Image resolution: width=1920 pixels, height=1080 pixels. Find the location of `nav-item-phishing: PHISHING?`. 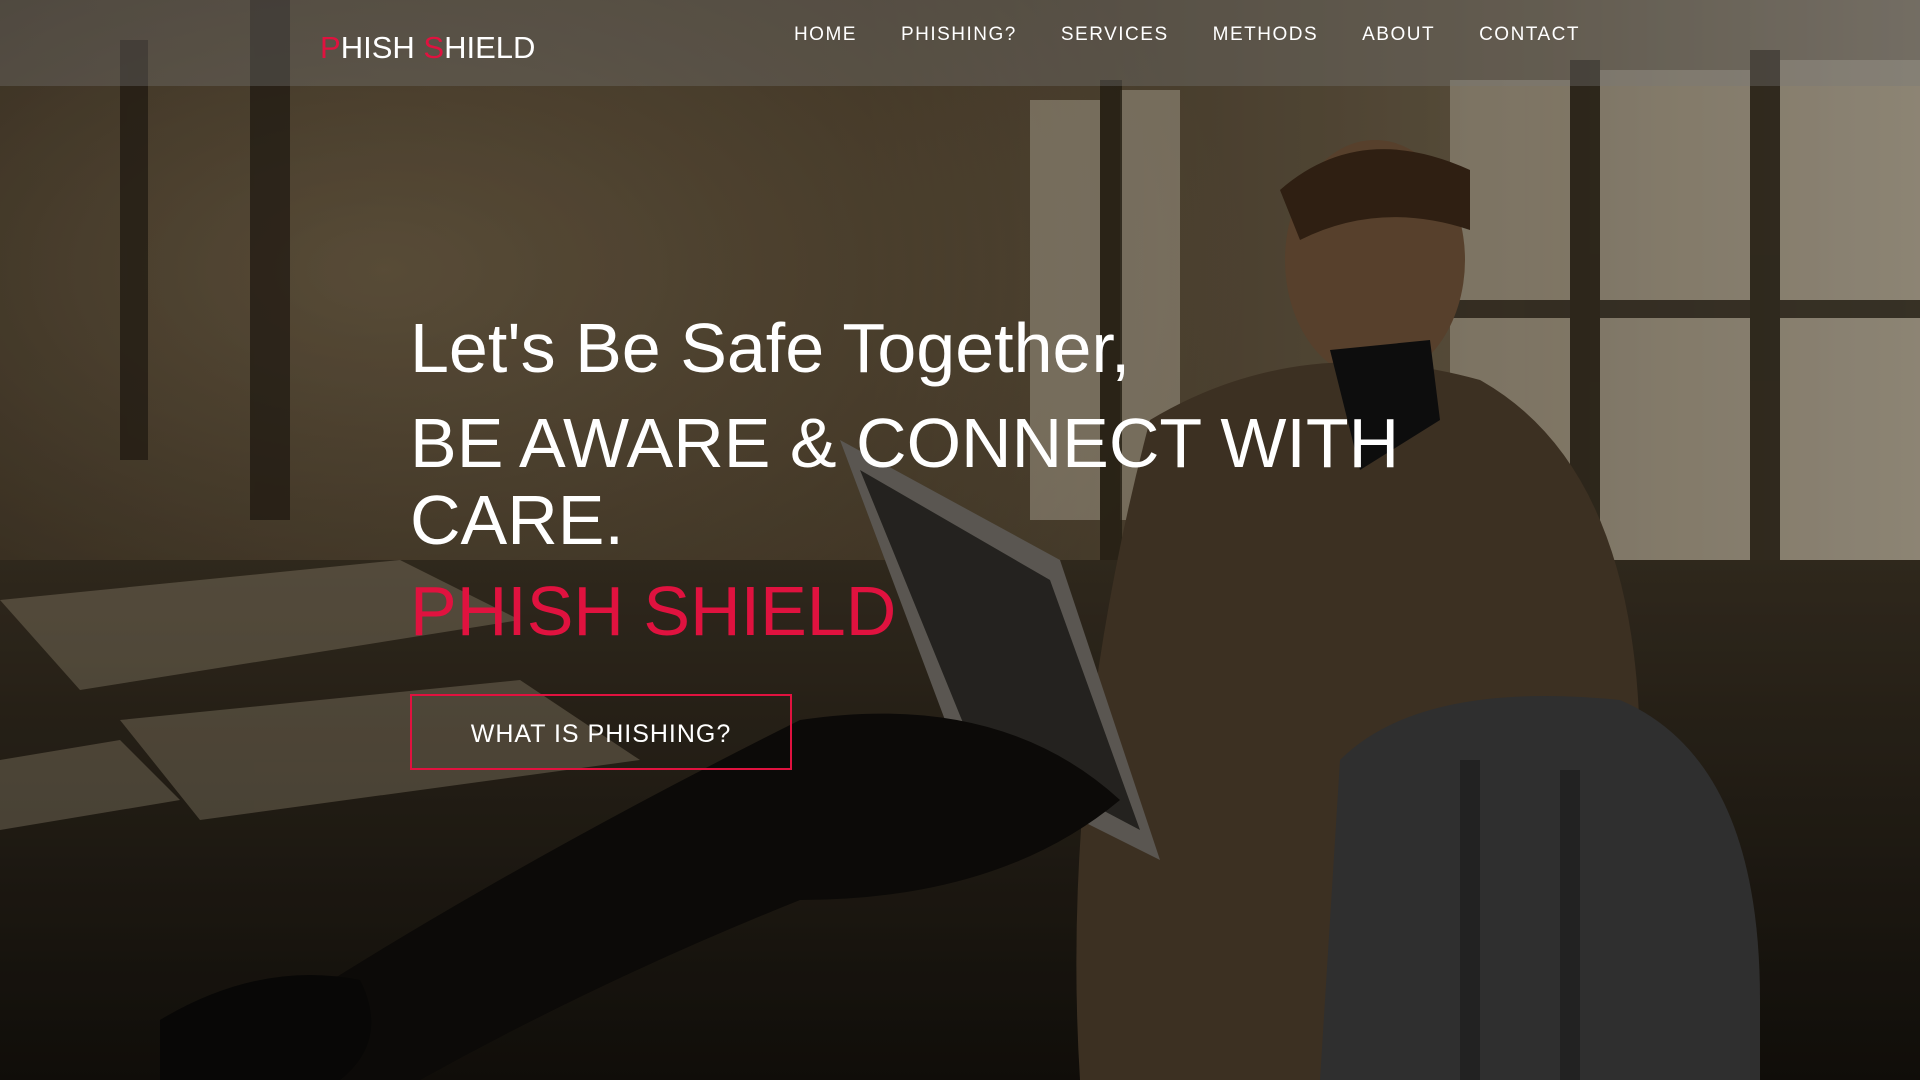

nav-item-phishing: PHISHING? is located at coordinates (959, 35).